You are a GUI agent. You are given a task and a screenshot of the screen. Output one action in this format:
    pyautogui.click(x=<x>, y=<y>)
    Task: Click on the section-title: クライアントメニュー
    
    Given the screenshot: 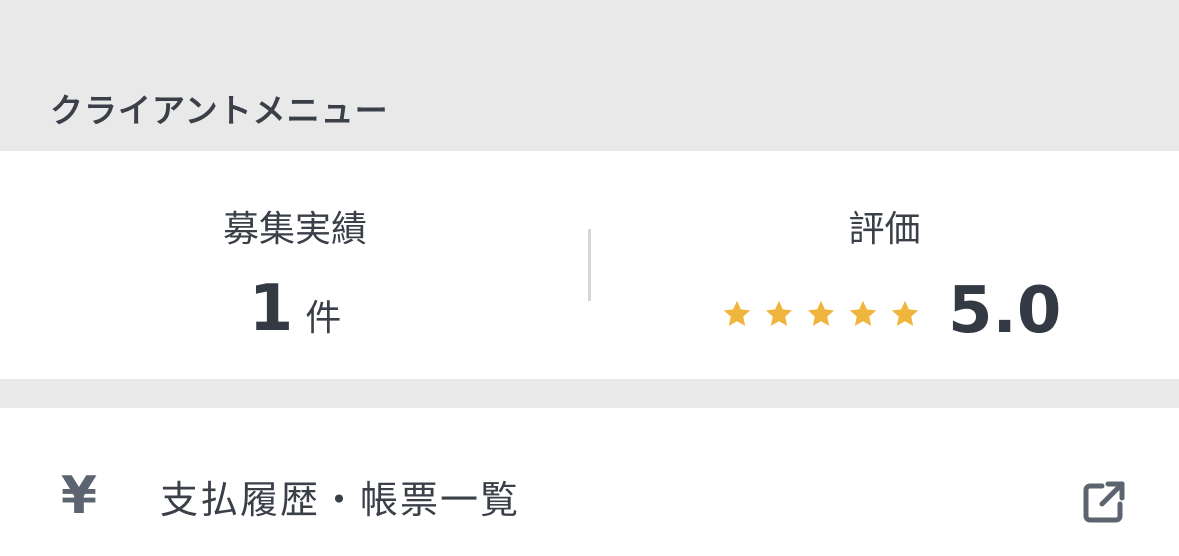 What is the action you would take?
    pyautogui.click(x=219, y=110)
    